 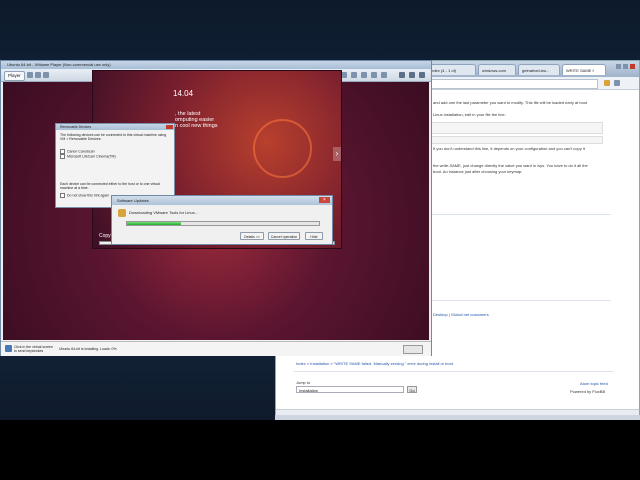 What do you see at coordinates (384, 75) in the screenshot?
I see `display-icon` at bounding box center [384, 75].